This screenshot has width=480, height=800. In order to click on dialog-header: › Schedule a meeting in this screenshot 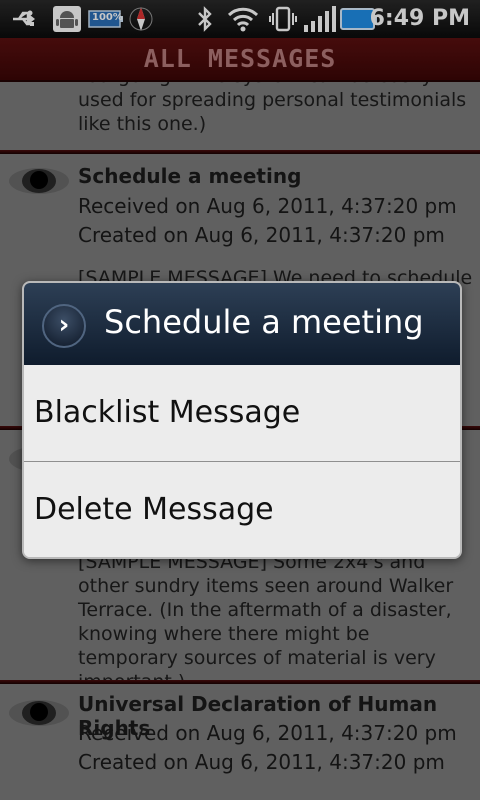, I will do `click(242, 324)`.